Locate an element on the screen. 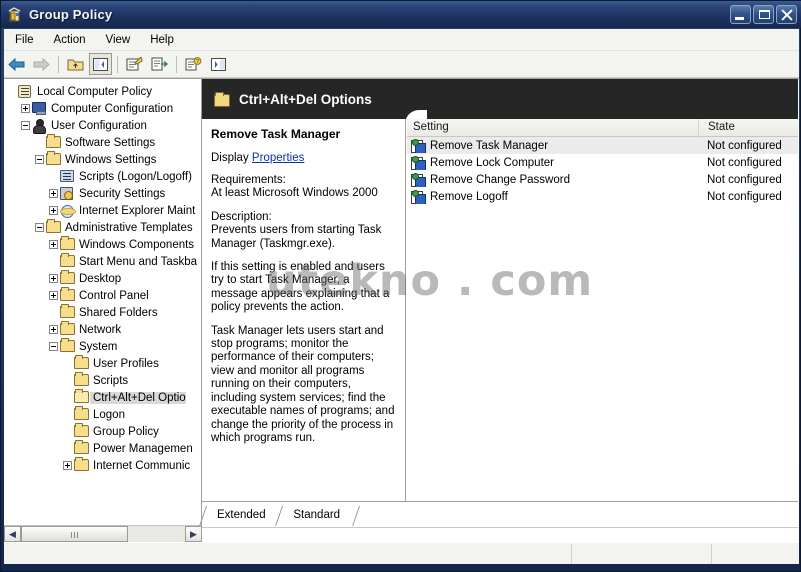 This screenshot has width=801, height=572. tree-item: Windows Settings is located at coordinates (102, 159).